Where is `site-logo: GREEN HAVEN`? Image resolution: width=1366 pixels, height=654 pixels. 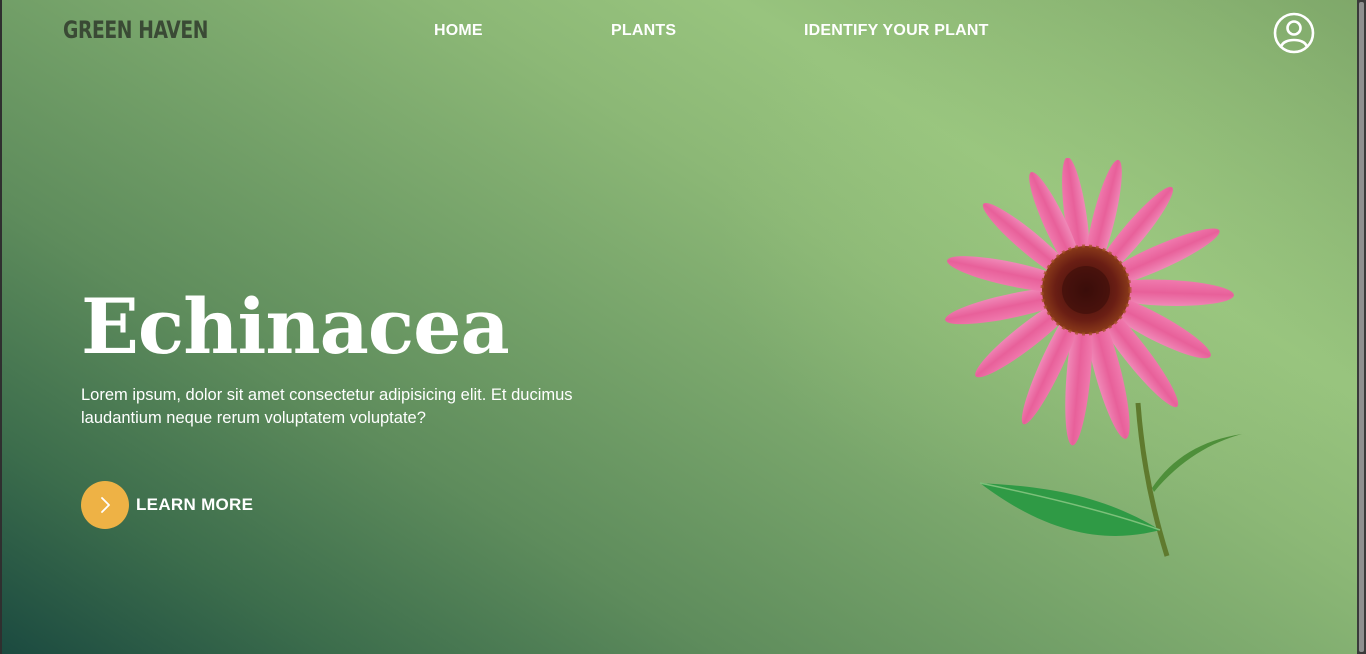 site-logo: GREEN HAVEN is located at coordinates (135, 30).